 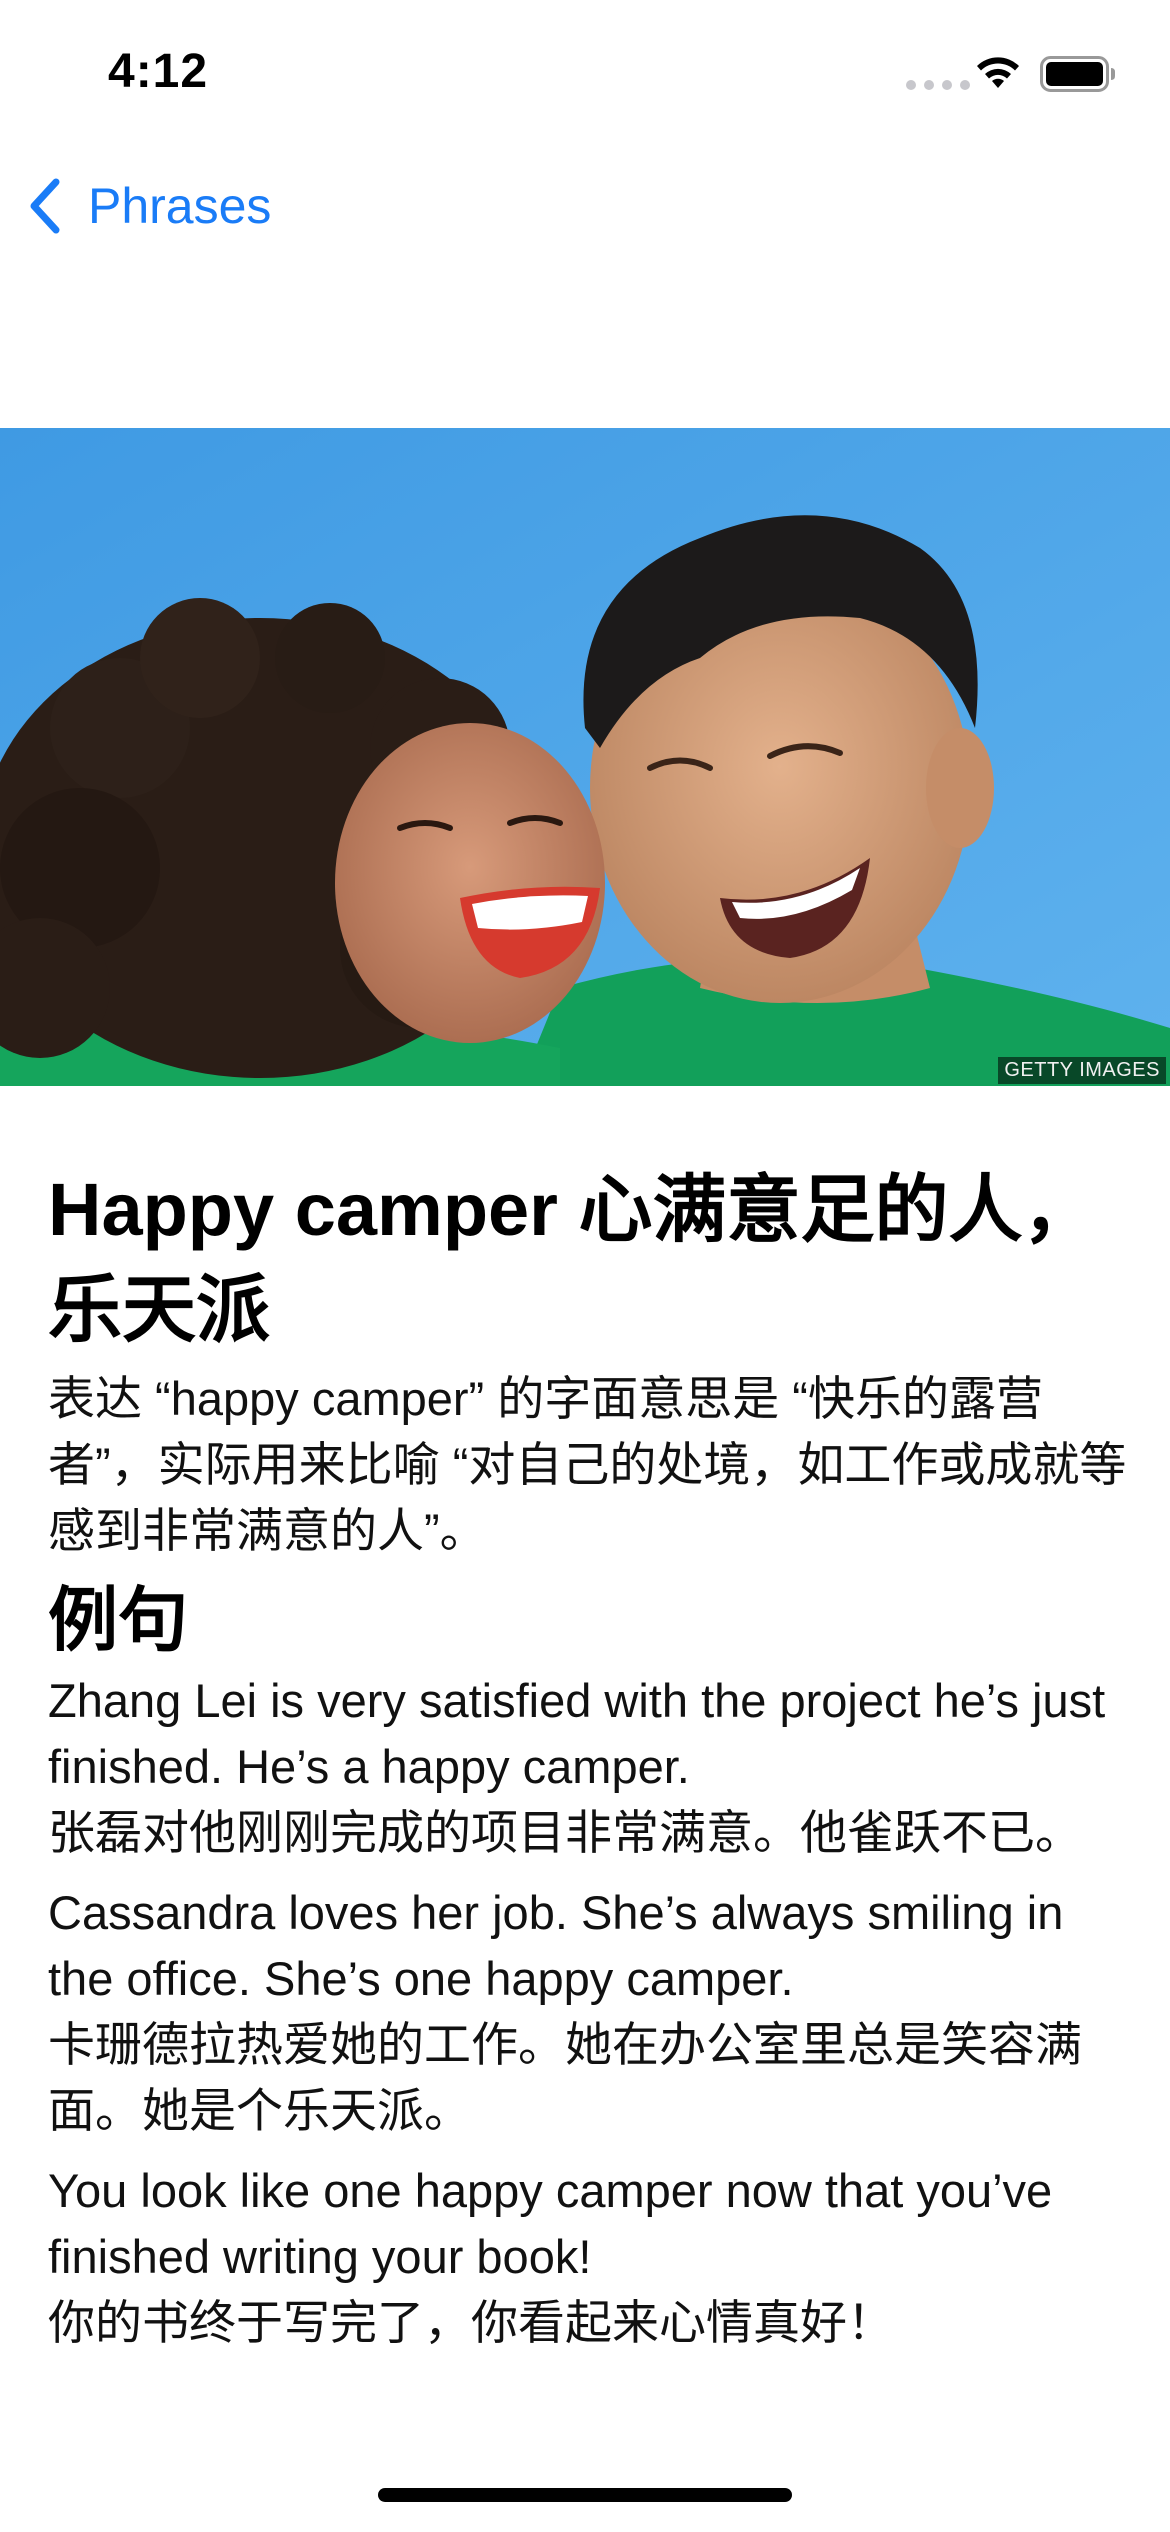 What do you see at coordinates (180, 206) in the screenshot?
I see `back-button-label: Phrases` at bounding box center [180, 206].